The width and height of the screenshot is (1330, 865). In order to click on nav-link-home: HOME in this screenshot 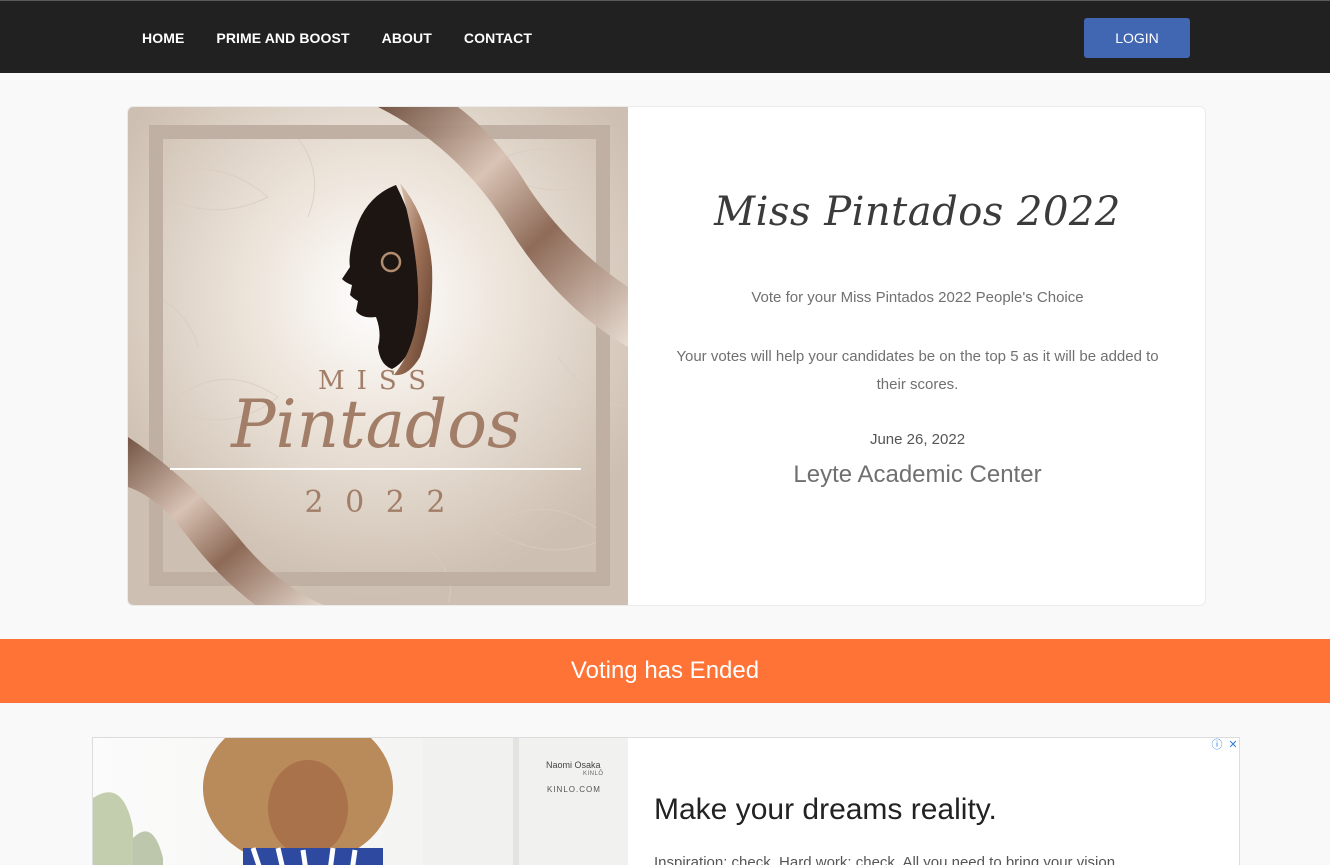, I will do `click(163, 38)`.